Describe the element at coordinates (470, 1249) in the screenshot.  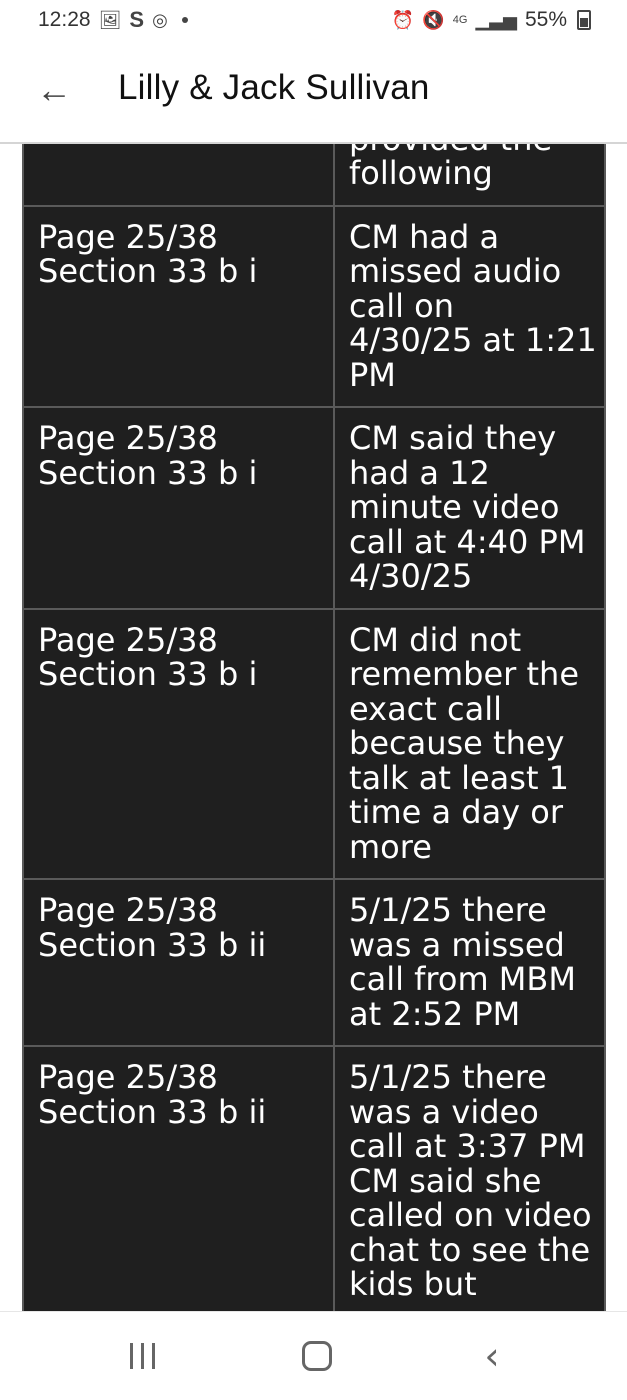
I see `cell-text-line: chat to see the` at that location.